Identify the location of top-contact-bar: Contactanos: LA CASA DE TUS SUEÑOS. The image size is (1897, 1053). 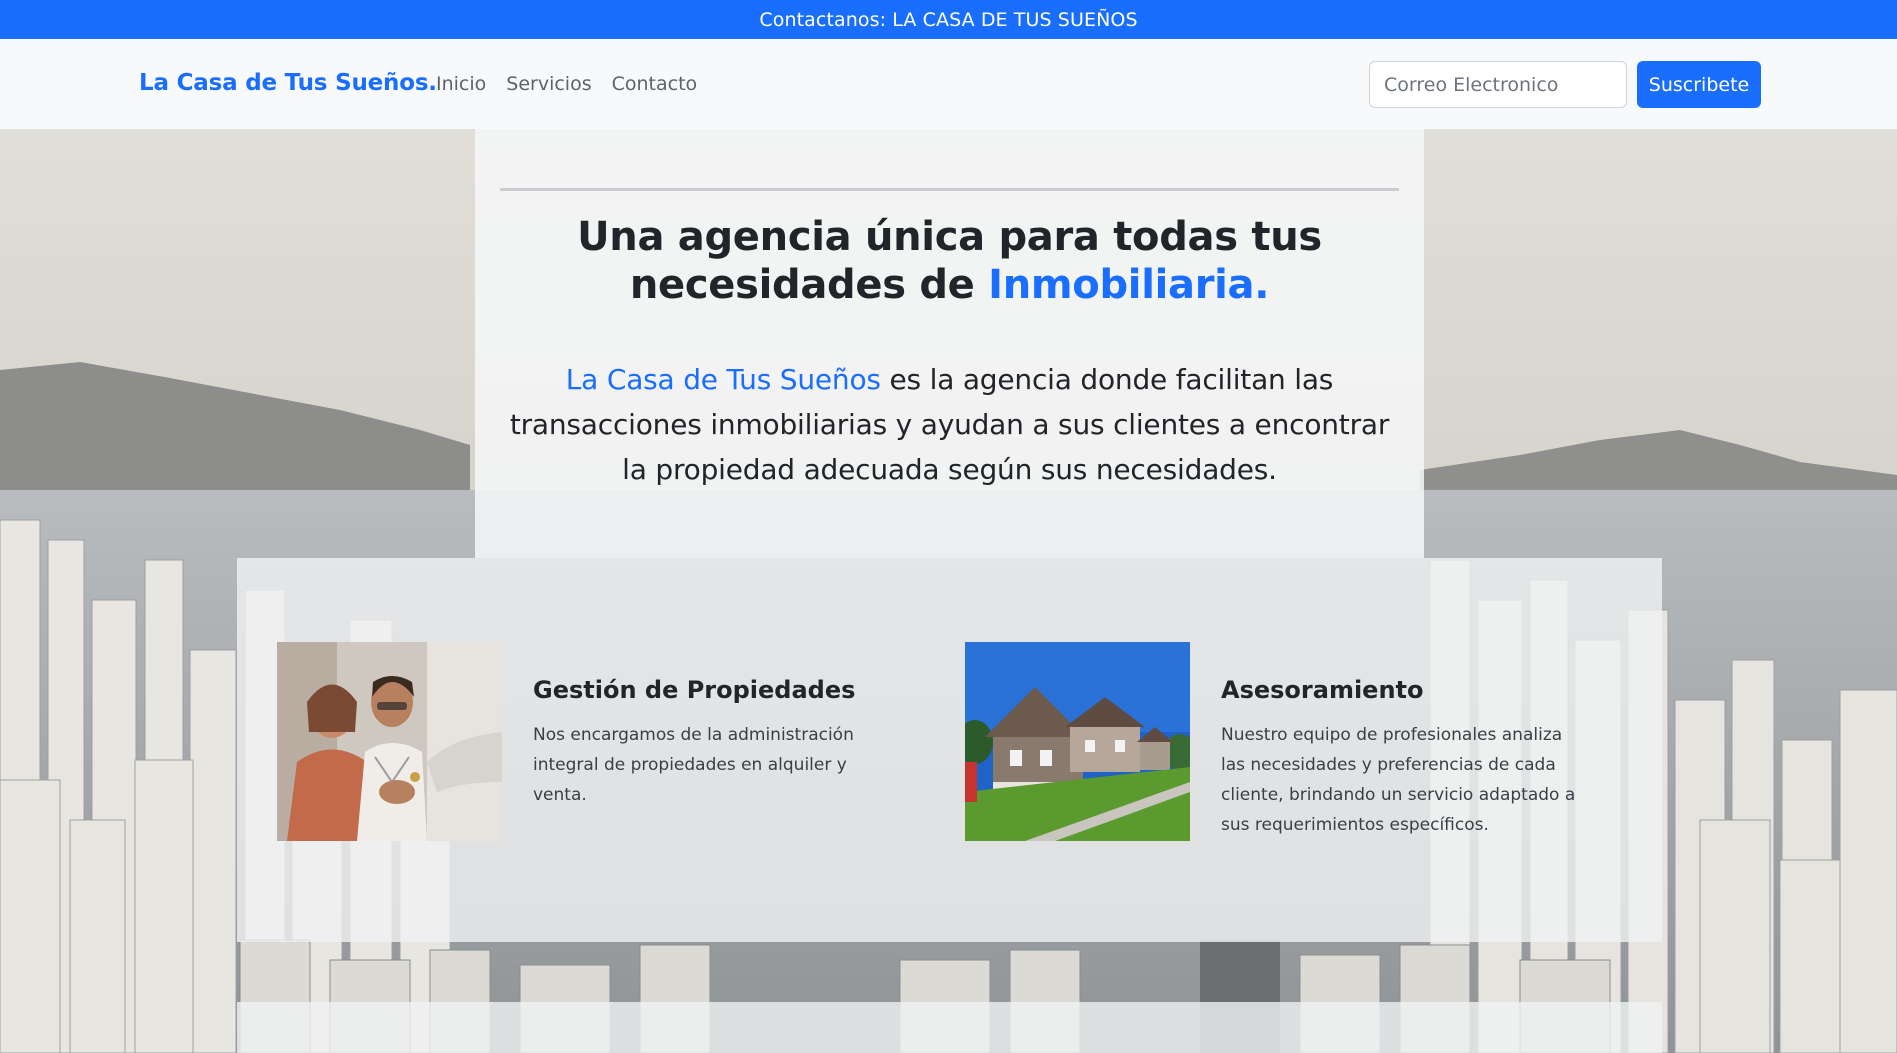
(948, 19).